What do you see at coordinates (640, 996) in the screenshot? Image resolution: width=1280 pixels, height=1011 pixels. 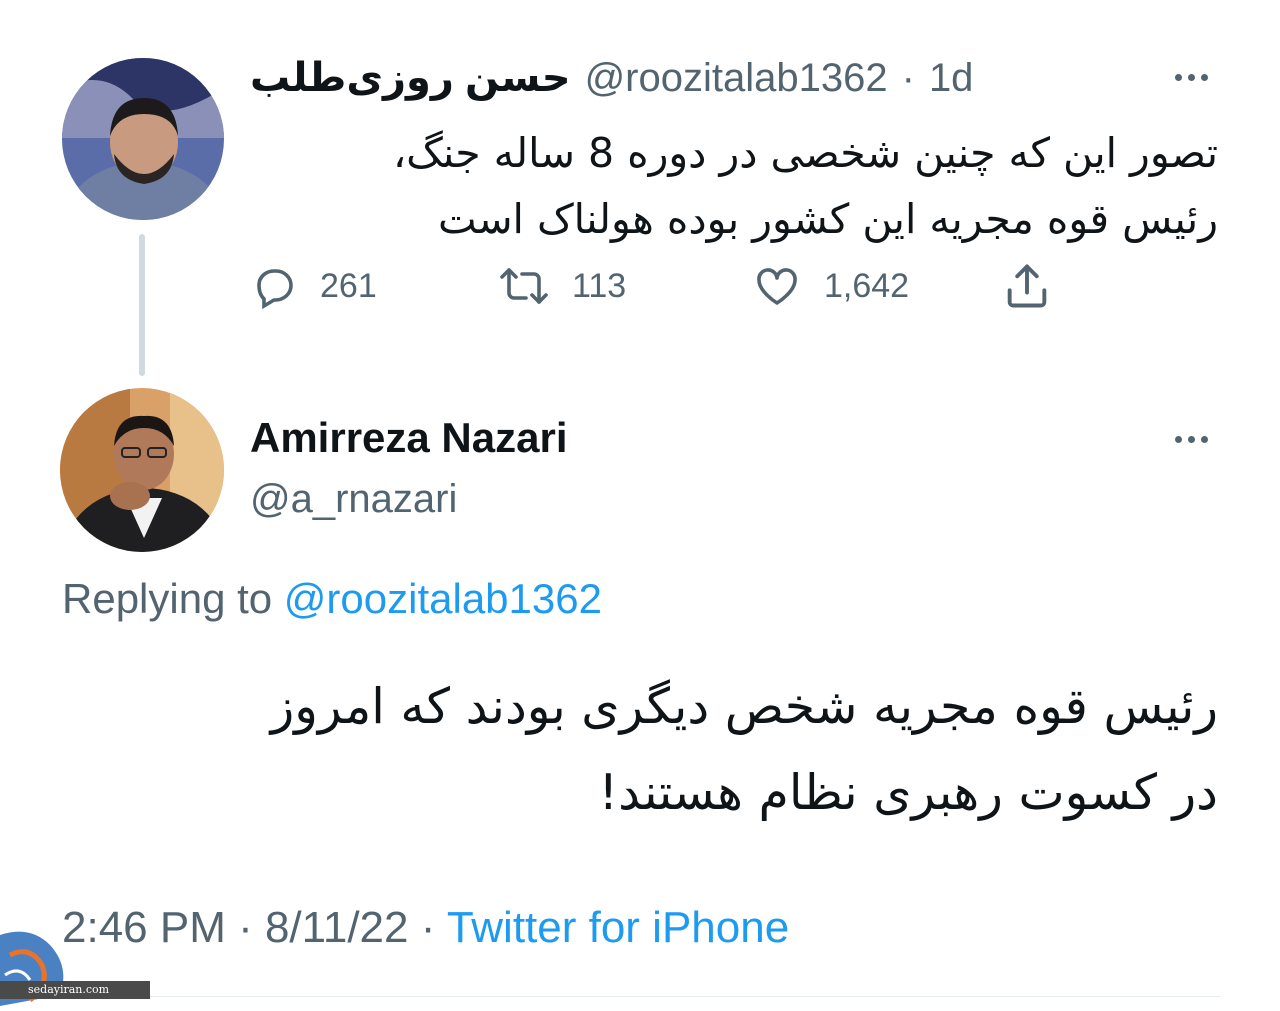 I see `divider` at bounding box center [640, 996].